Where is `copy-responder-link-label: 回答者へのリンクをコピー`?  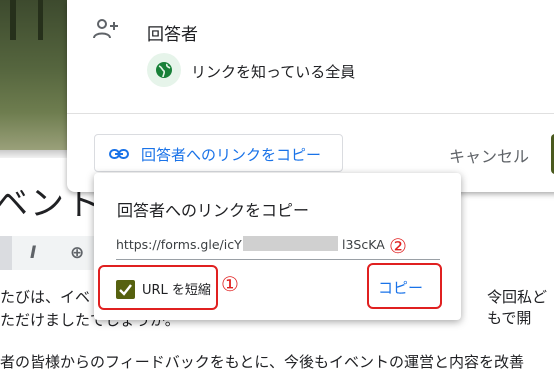 copy-responder-link-label: 回答者へのリンクをコピー is located at coordinates (231, 155).